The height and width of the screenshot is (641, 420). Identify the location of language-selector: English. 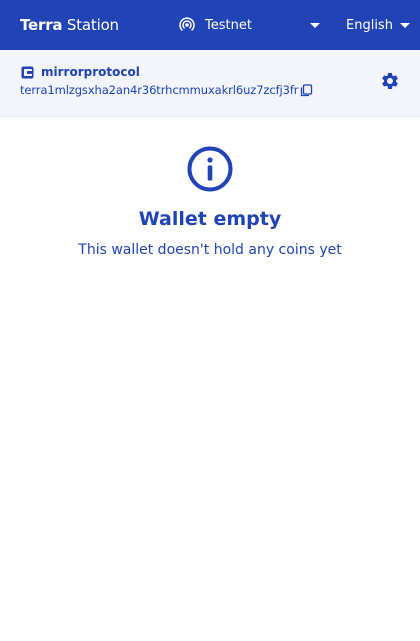
(378, 25).